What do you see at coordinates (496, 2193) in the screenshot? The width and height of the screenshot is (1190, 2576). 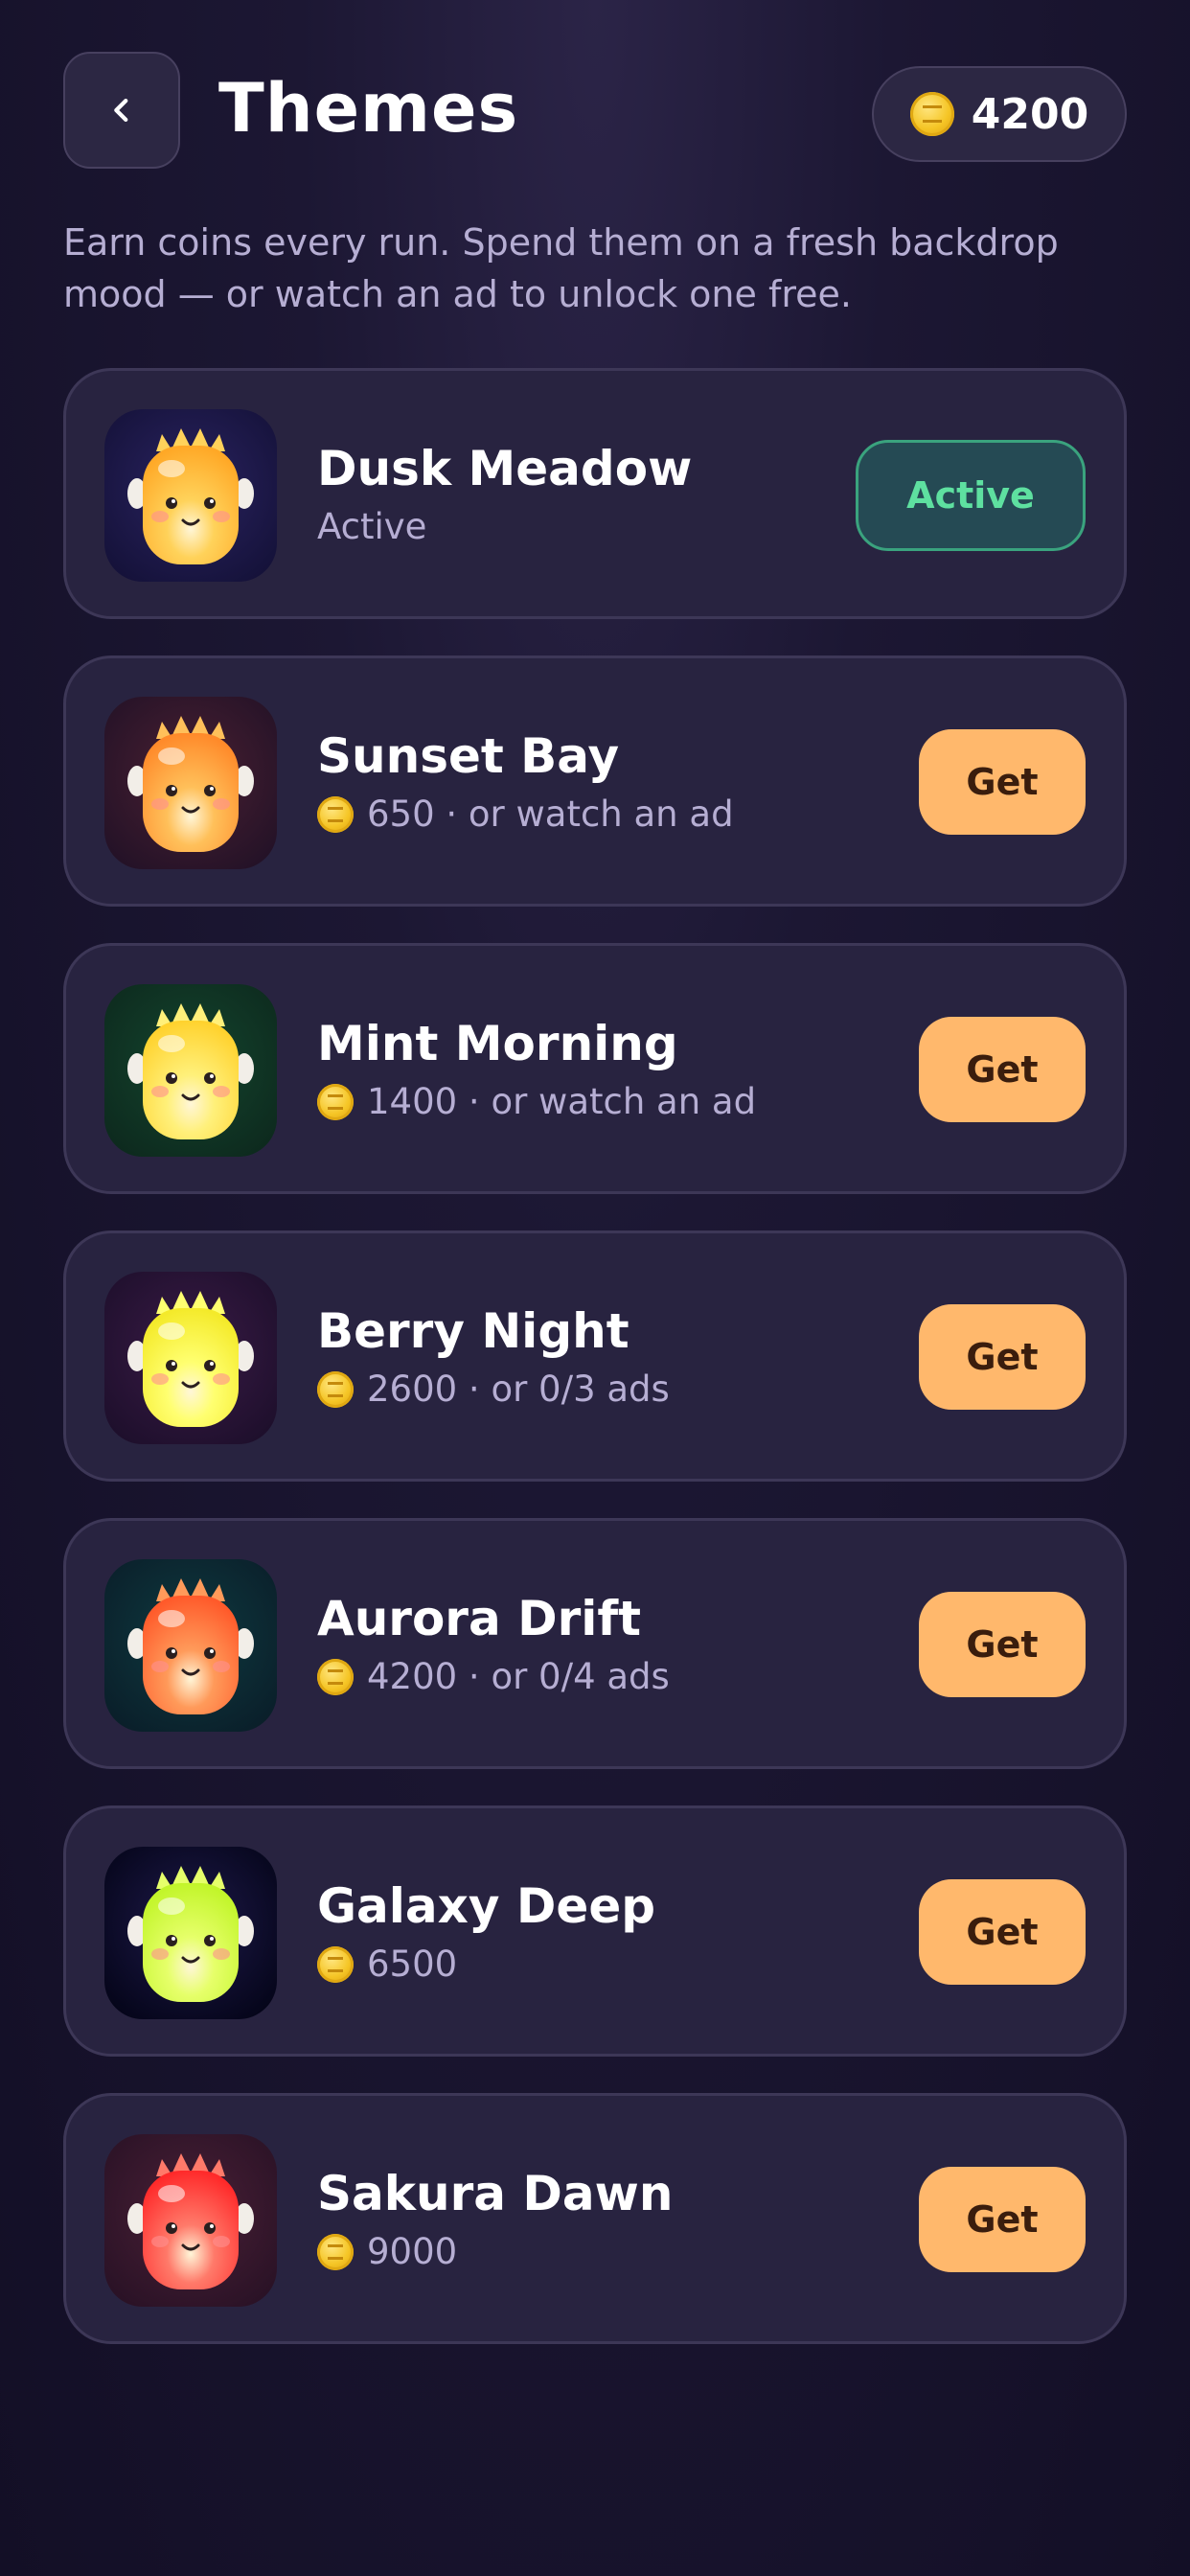 I see `theme-name: Sakura Dawn` at bounding box center [496, 2193].